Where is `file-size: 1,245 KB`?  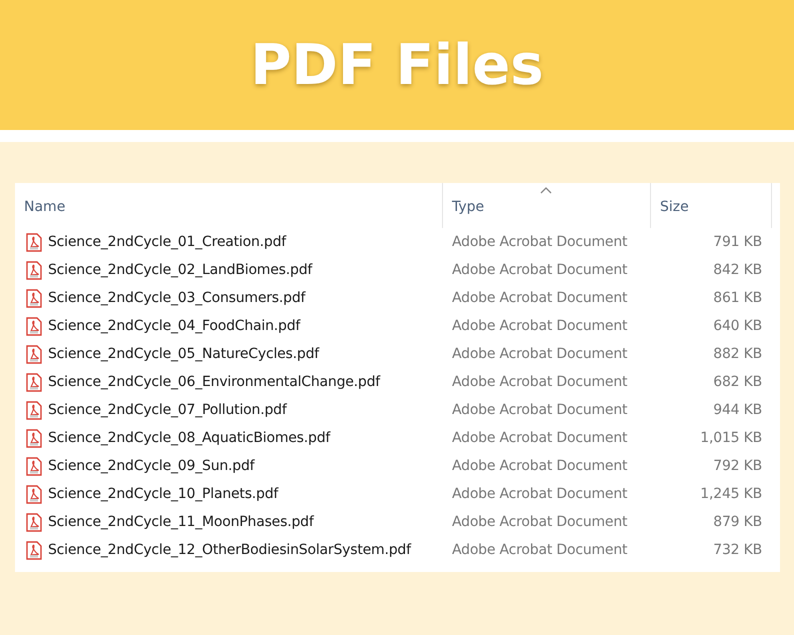
file-size: 1,245 KB is located at coordinates (731, 494).